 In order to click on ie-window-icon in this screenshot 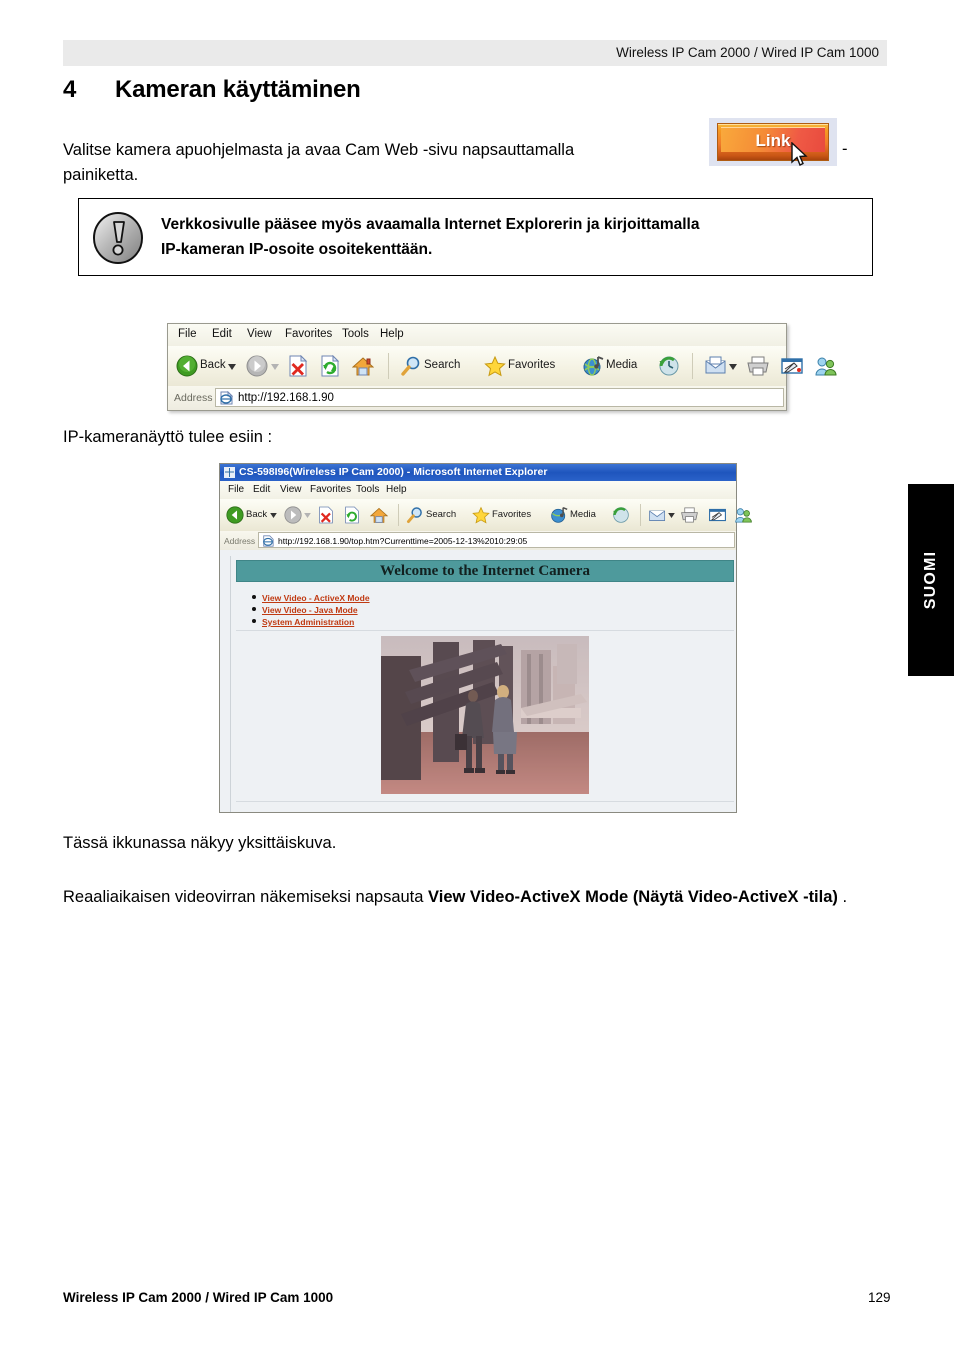, I will do `click(229, 472)`.